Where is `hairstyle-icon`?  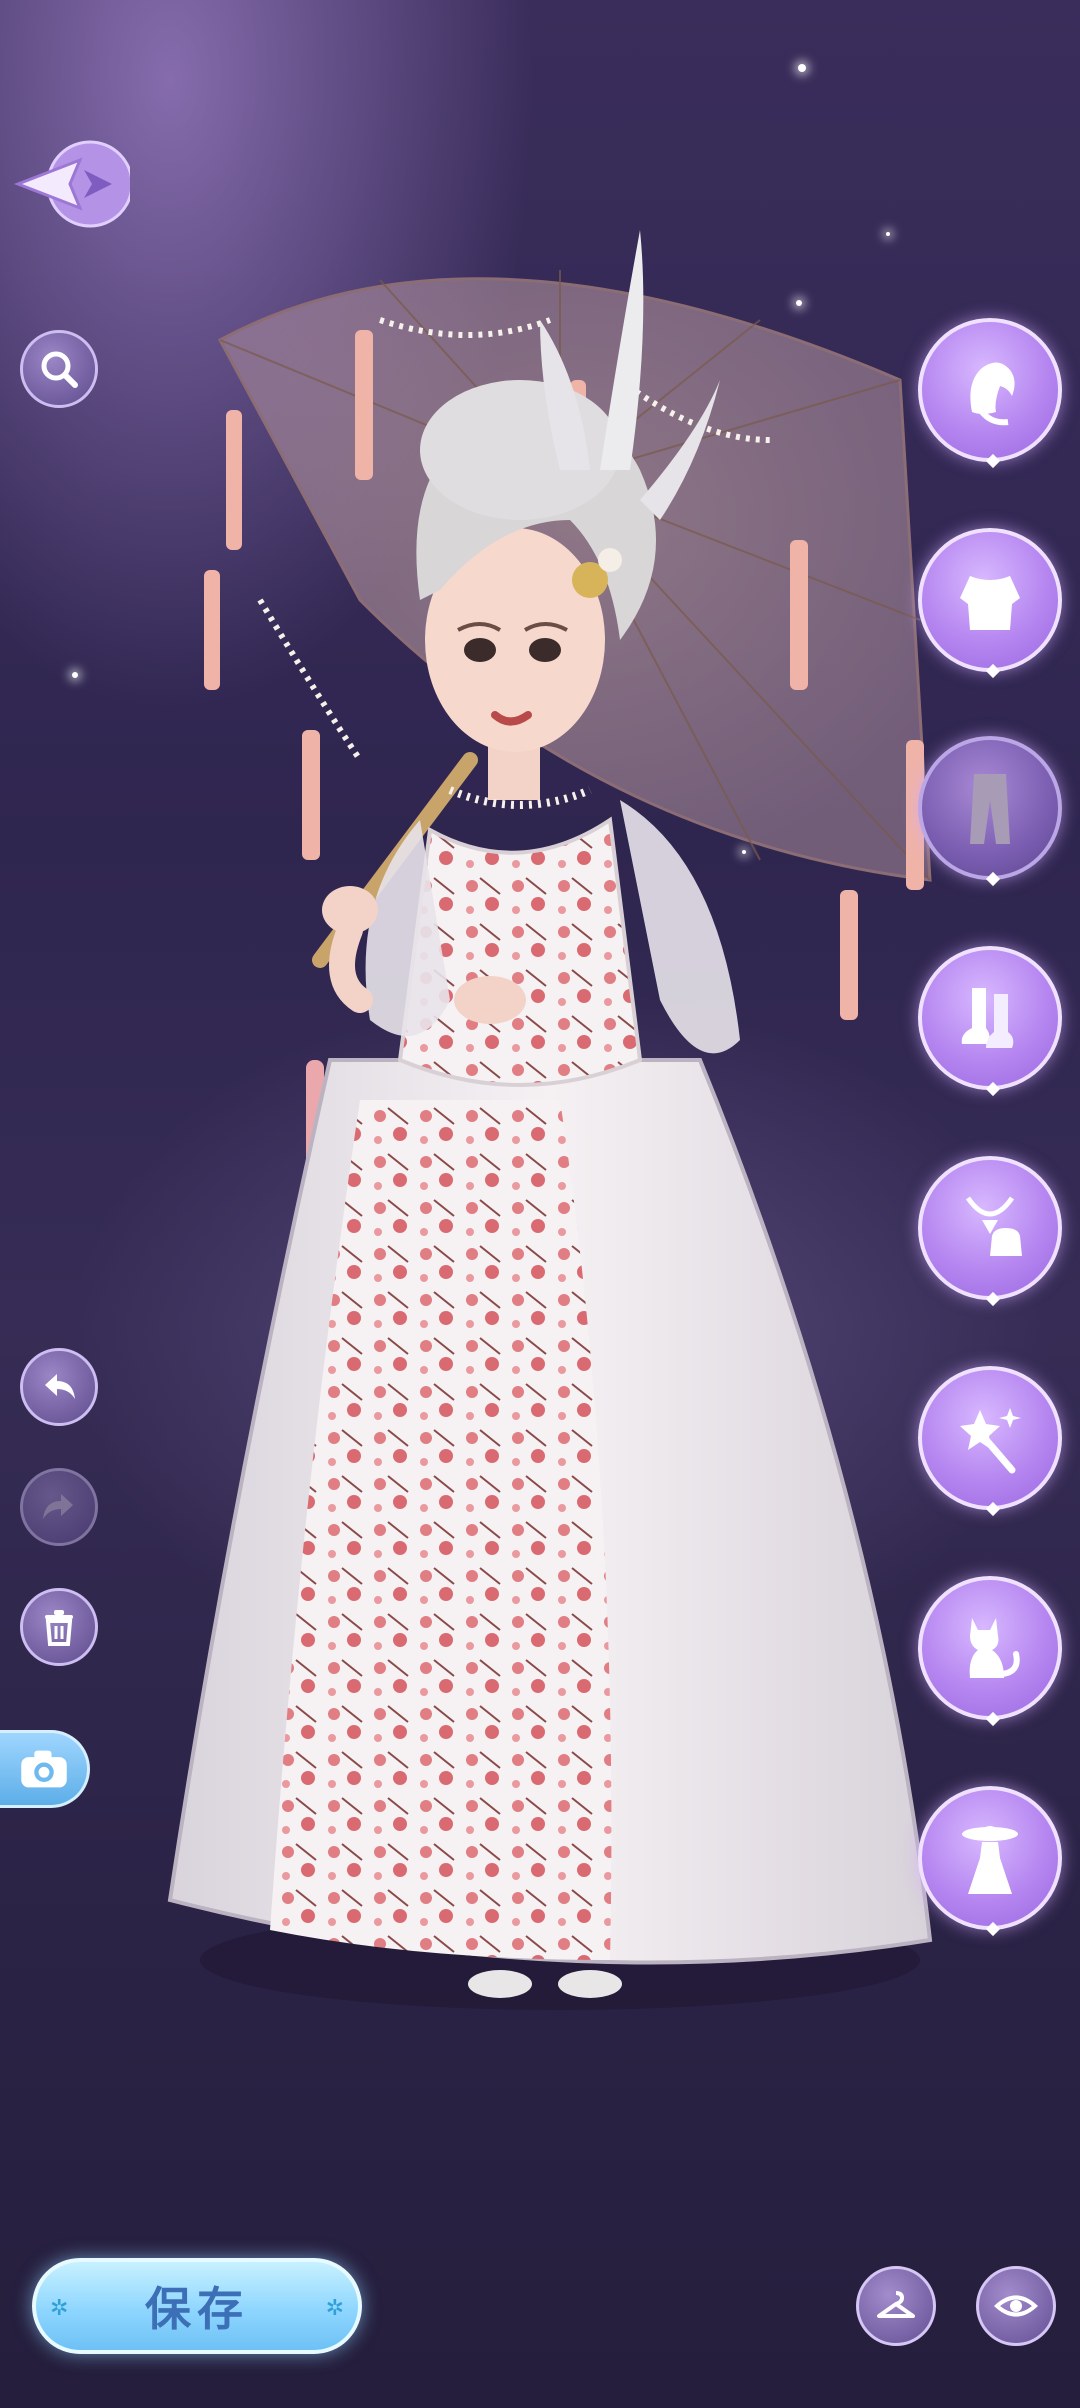 hairstyle-icon is located at coordinates (992, 394).